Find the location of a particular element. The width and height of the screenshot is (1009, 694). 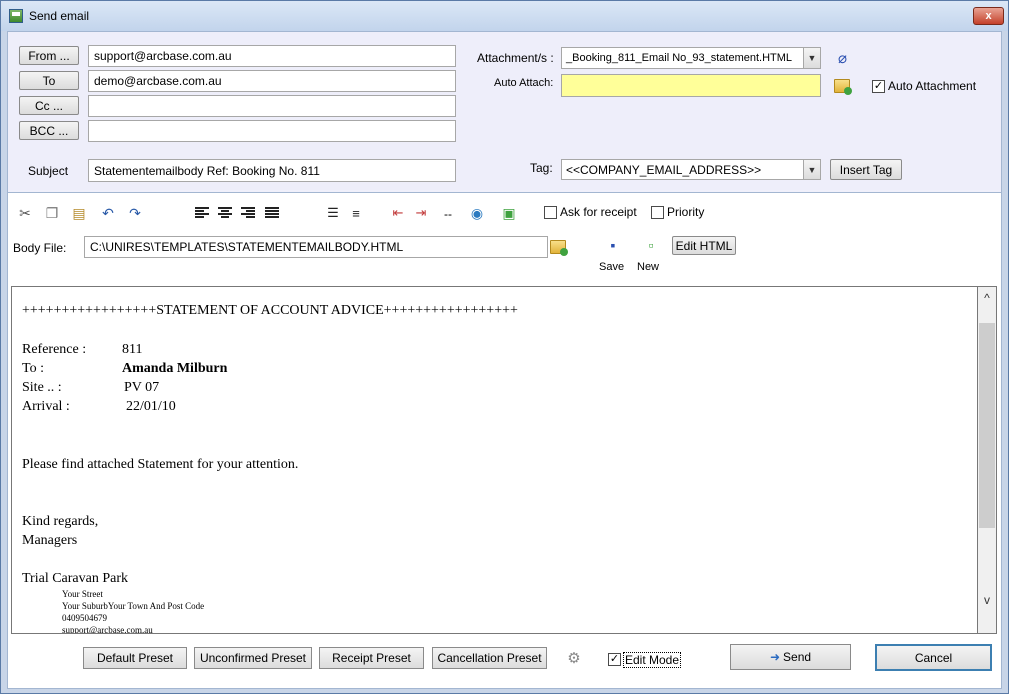

doc-reference-value: 811 is located at coordinates (132, 349).